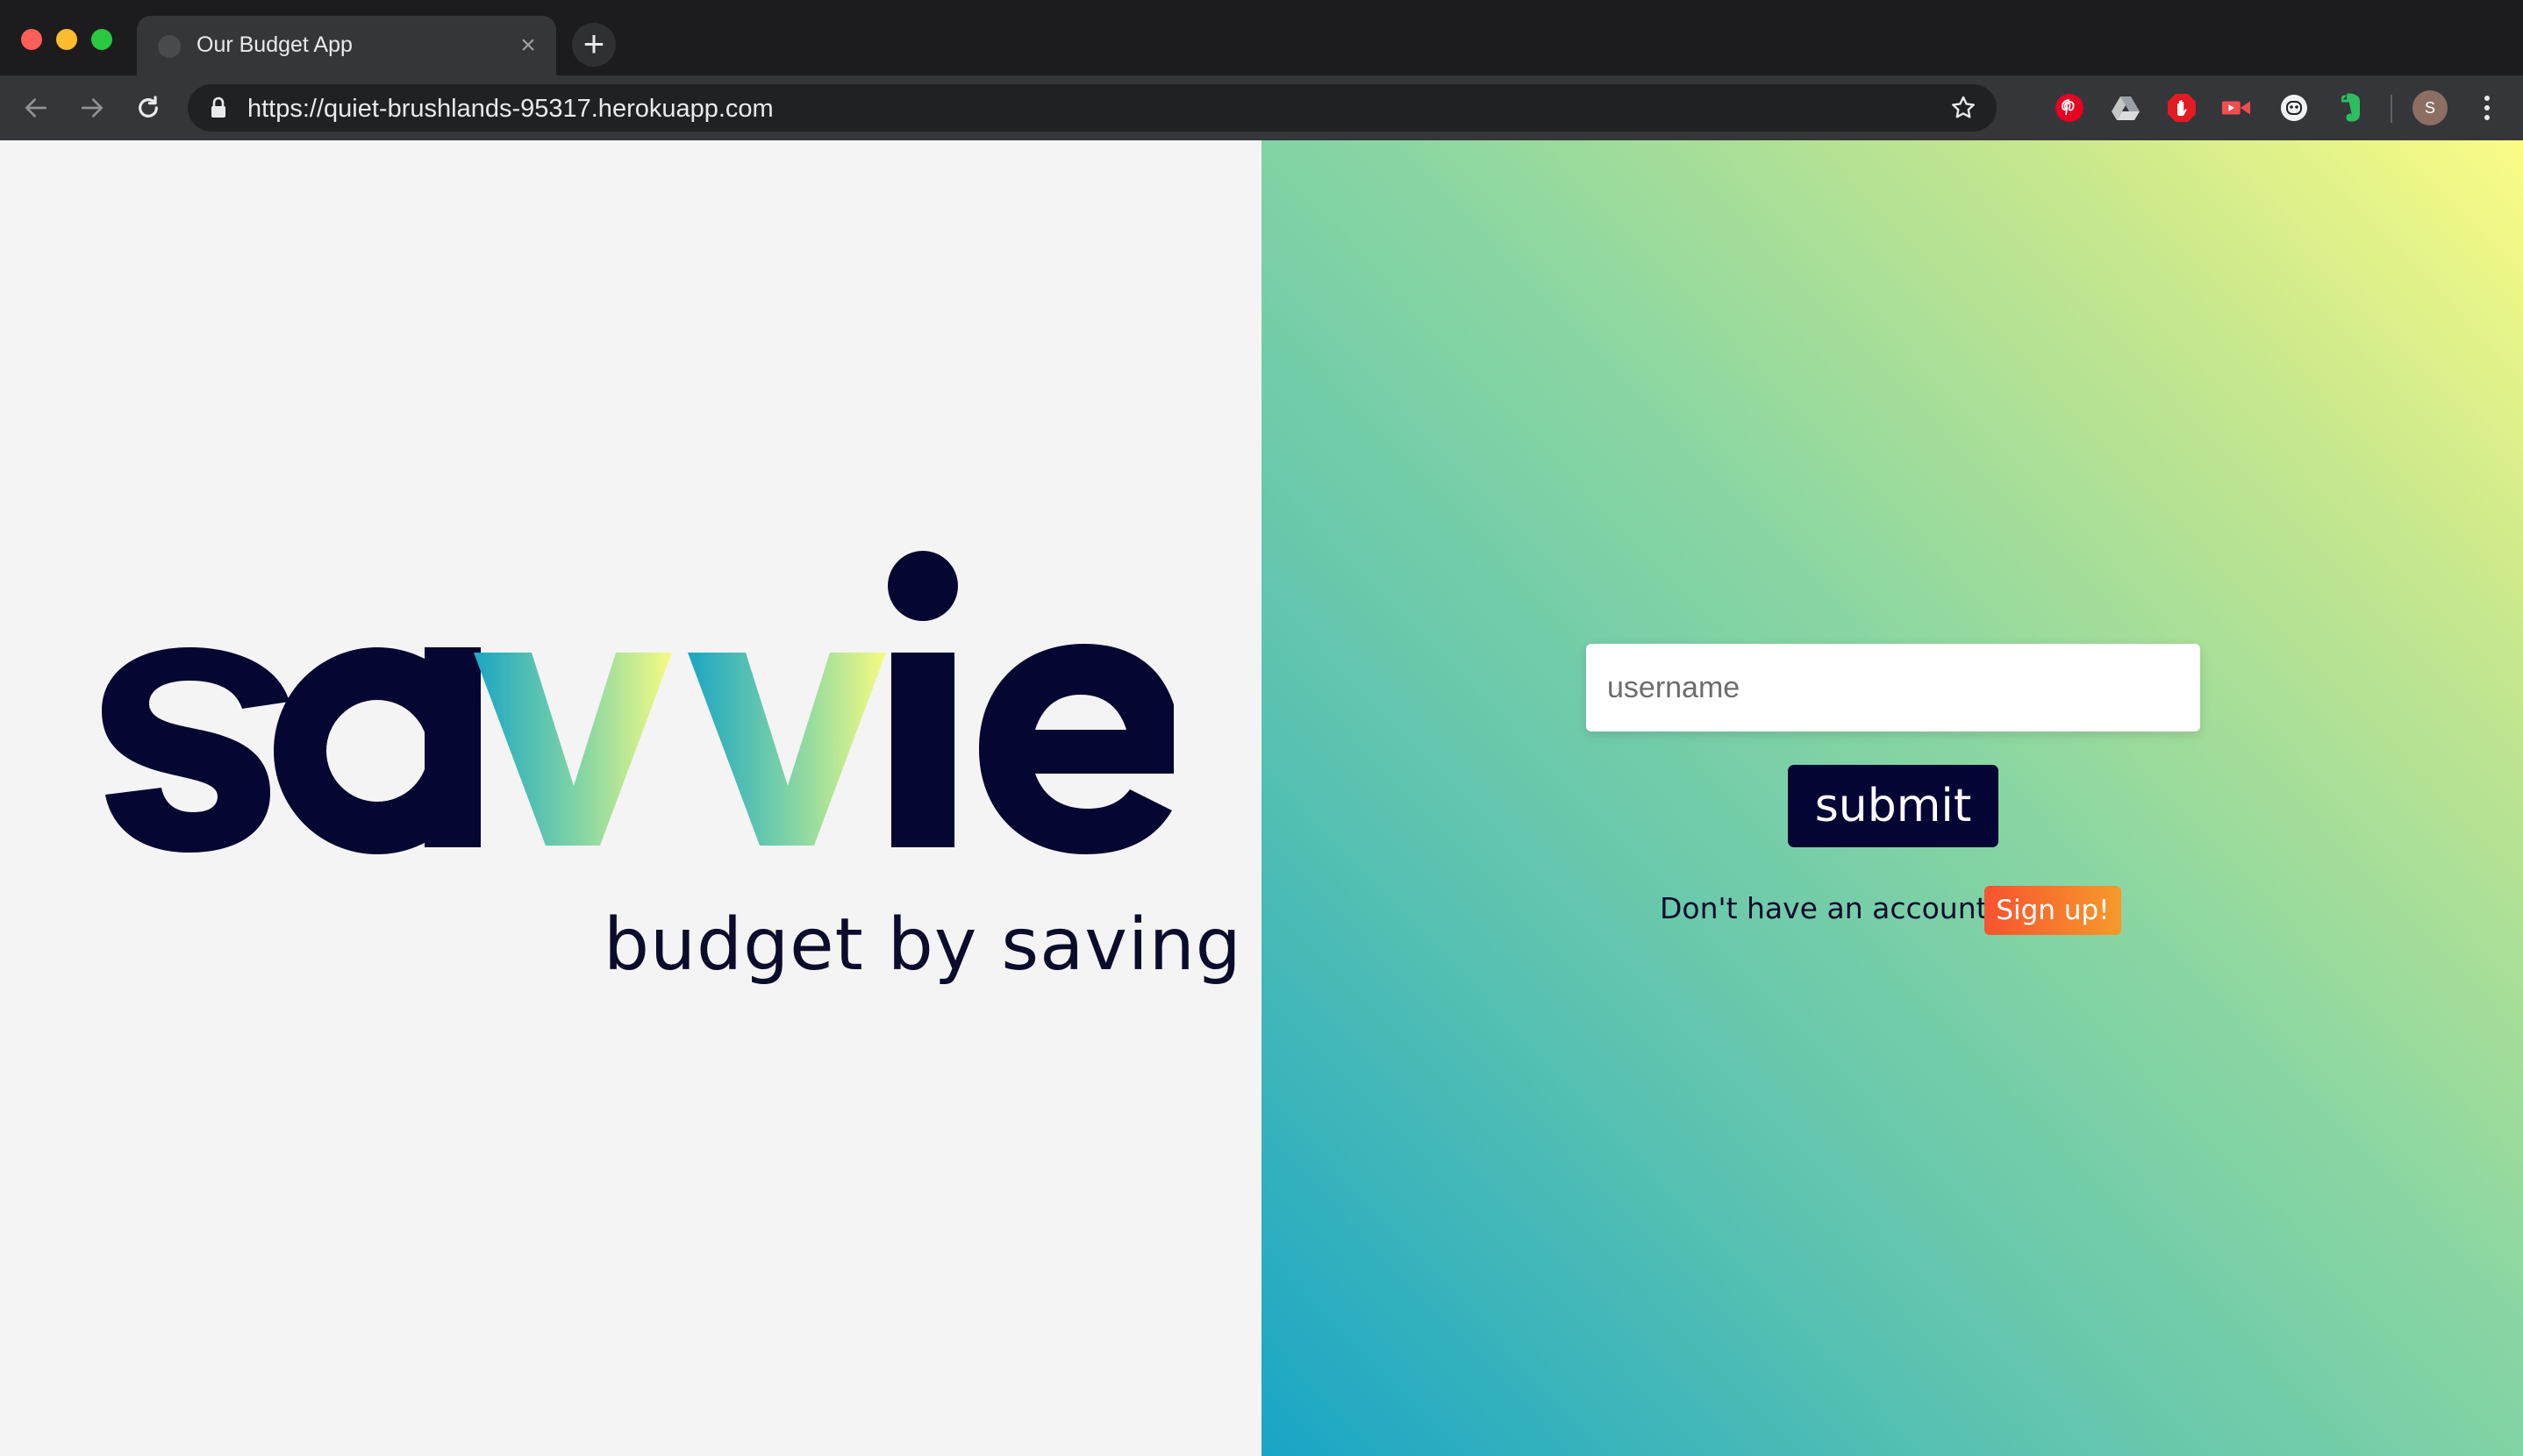  Describe the element at coordinates (2182, 108) in the screenshot. I see `adblock-icon` at that location.